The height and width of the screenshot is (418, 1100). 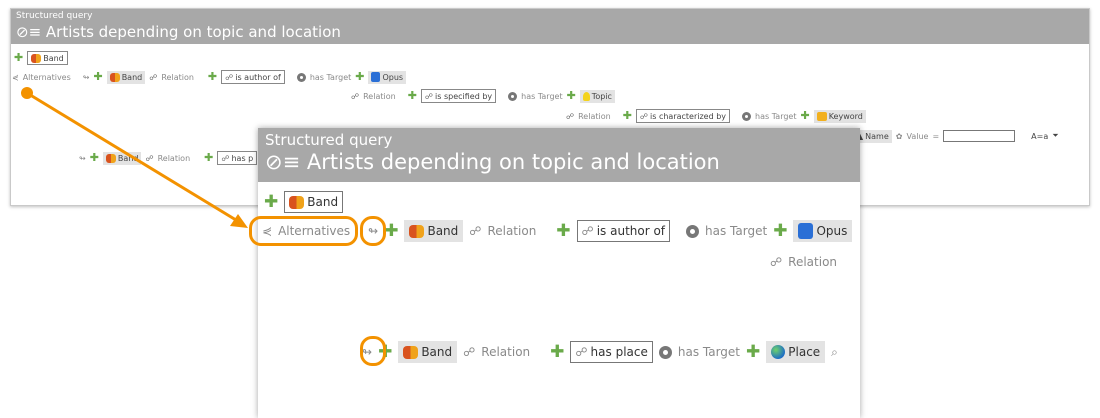 What do you see at coordinates (131, 156) in the screenshot?
I see `connector-line` at bounding box center [131, 156].